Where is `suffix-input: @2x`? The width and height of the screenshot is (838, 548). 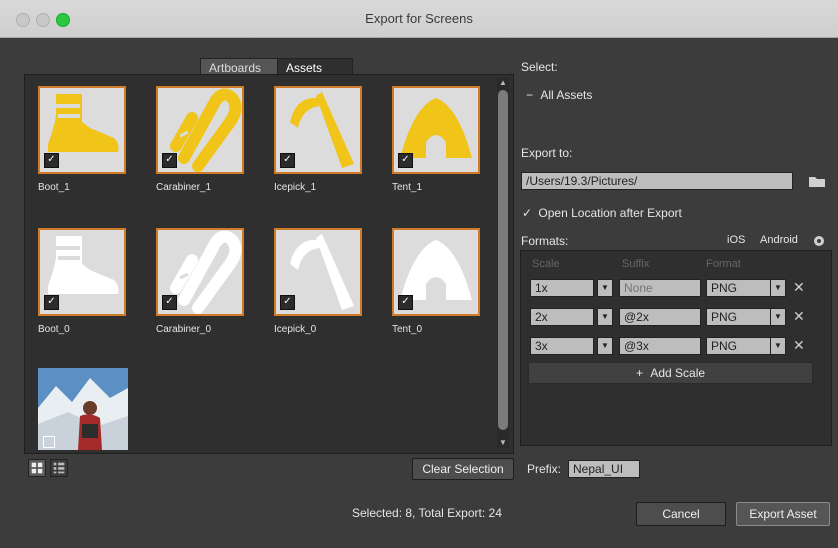
suffix-input: @2x is located at coordinates (660, 317).